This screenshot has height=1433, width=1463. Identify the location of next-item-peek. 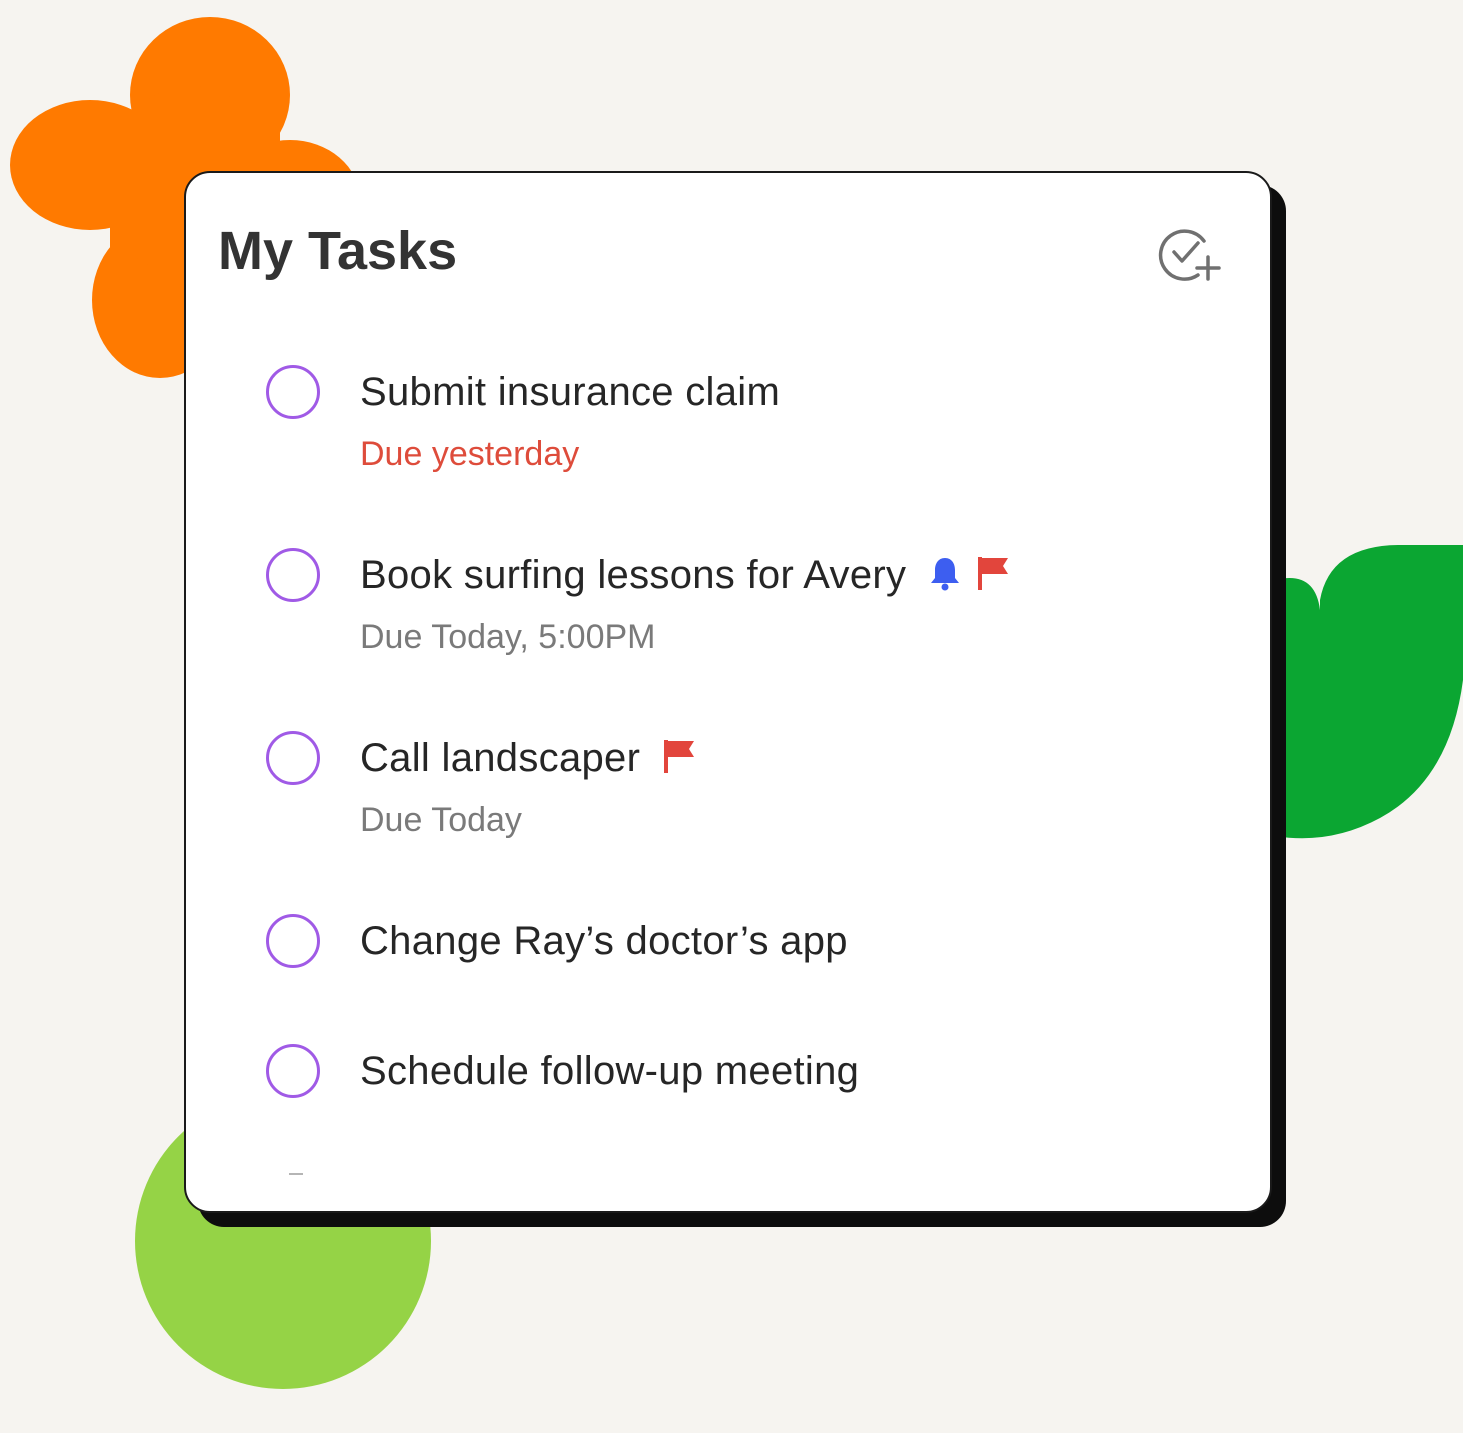
(296, 1174).